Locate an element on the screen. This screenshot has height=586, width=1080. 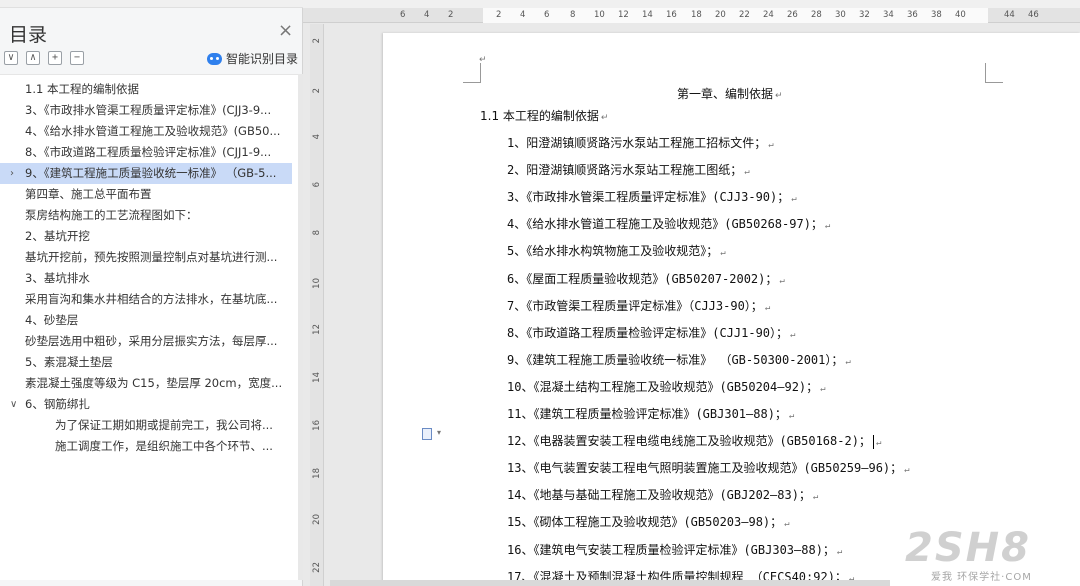
ruler-tick-label: 38 is located at coordinates (936, 15).